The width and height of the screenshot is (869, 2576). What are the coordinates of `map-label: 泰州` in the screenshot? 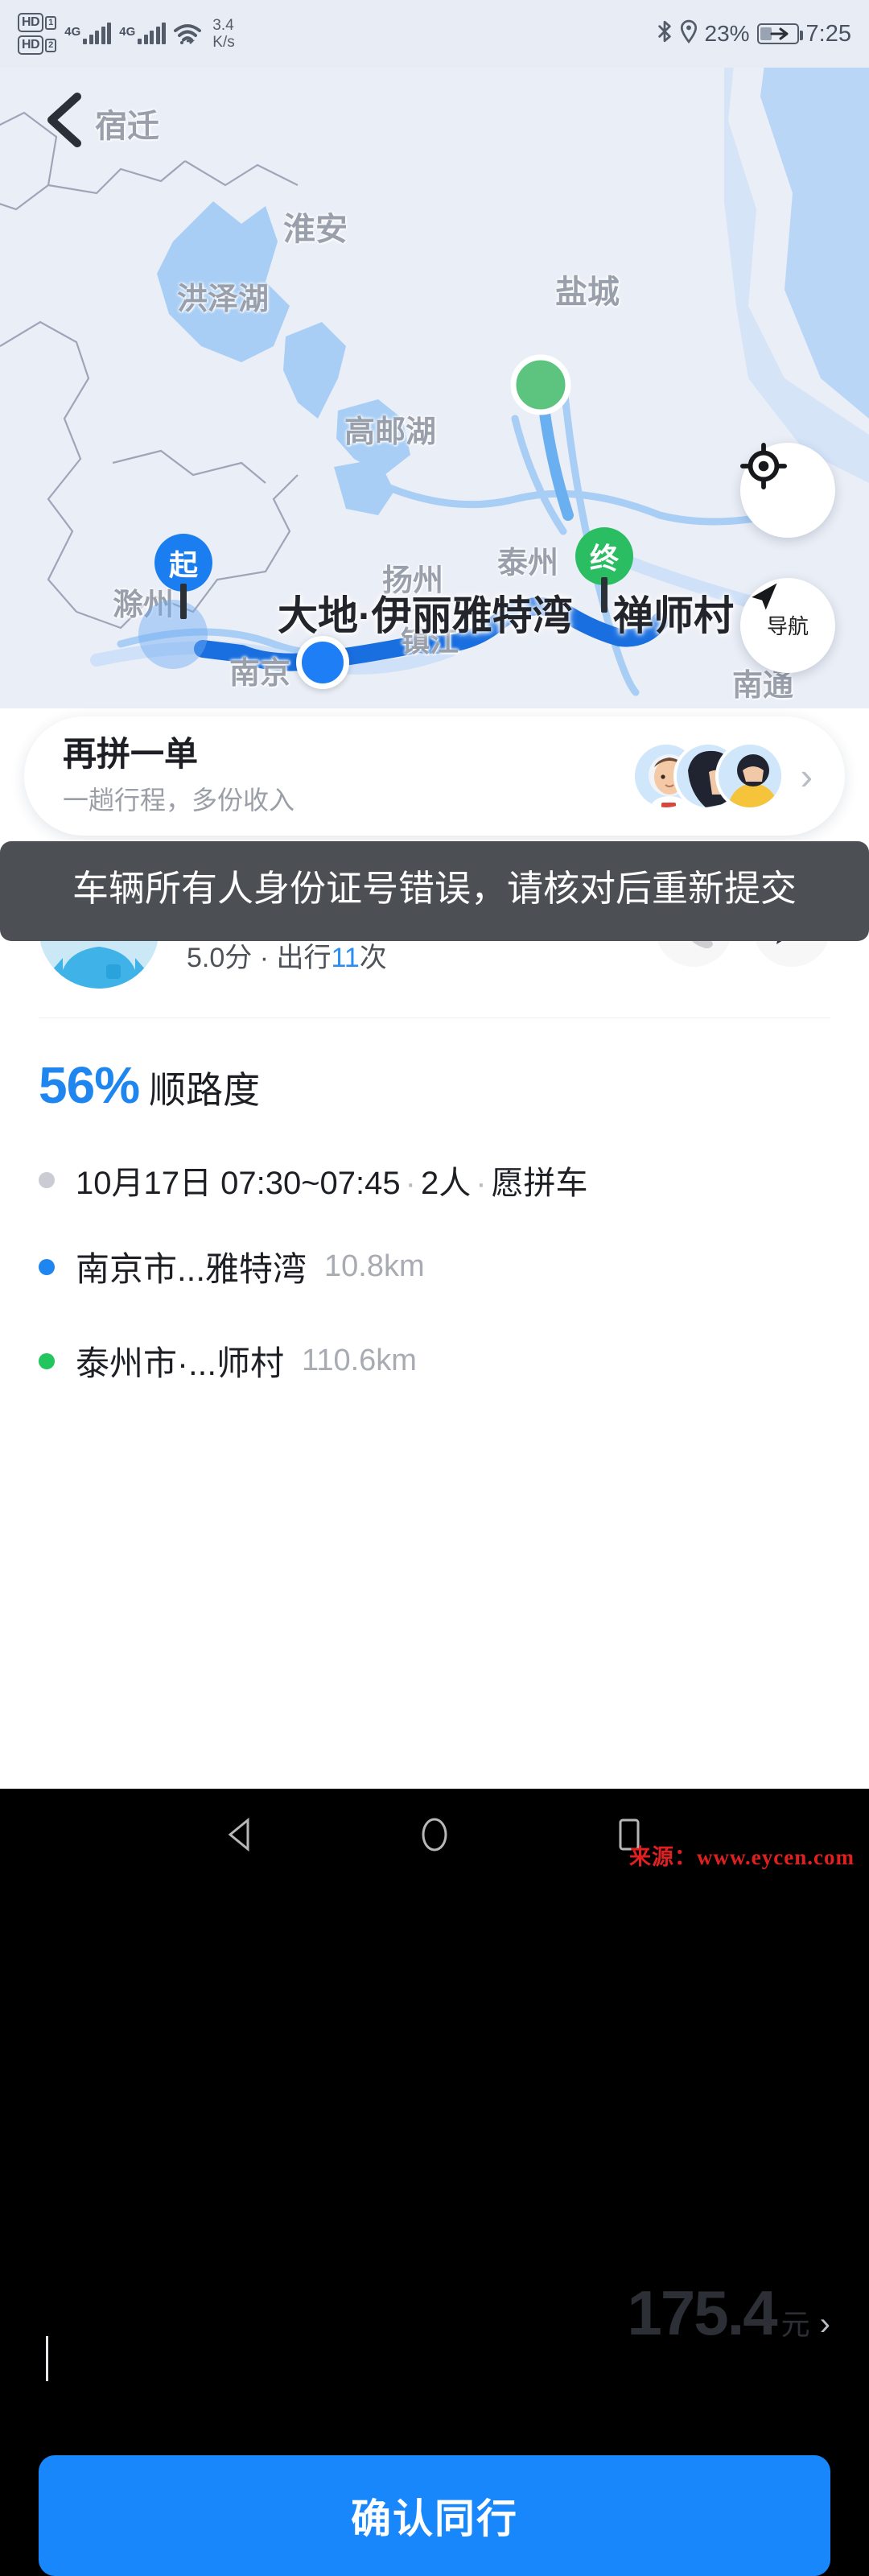 It's located at (528, 563).